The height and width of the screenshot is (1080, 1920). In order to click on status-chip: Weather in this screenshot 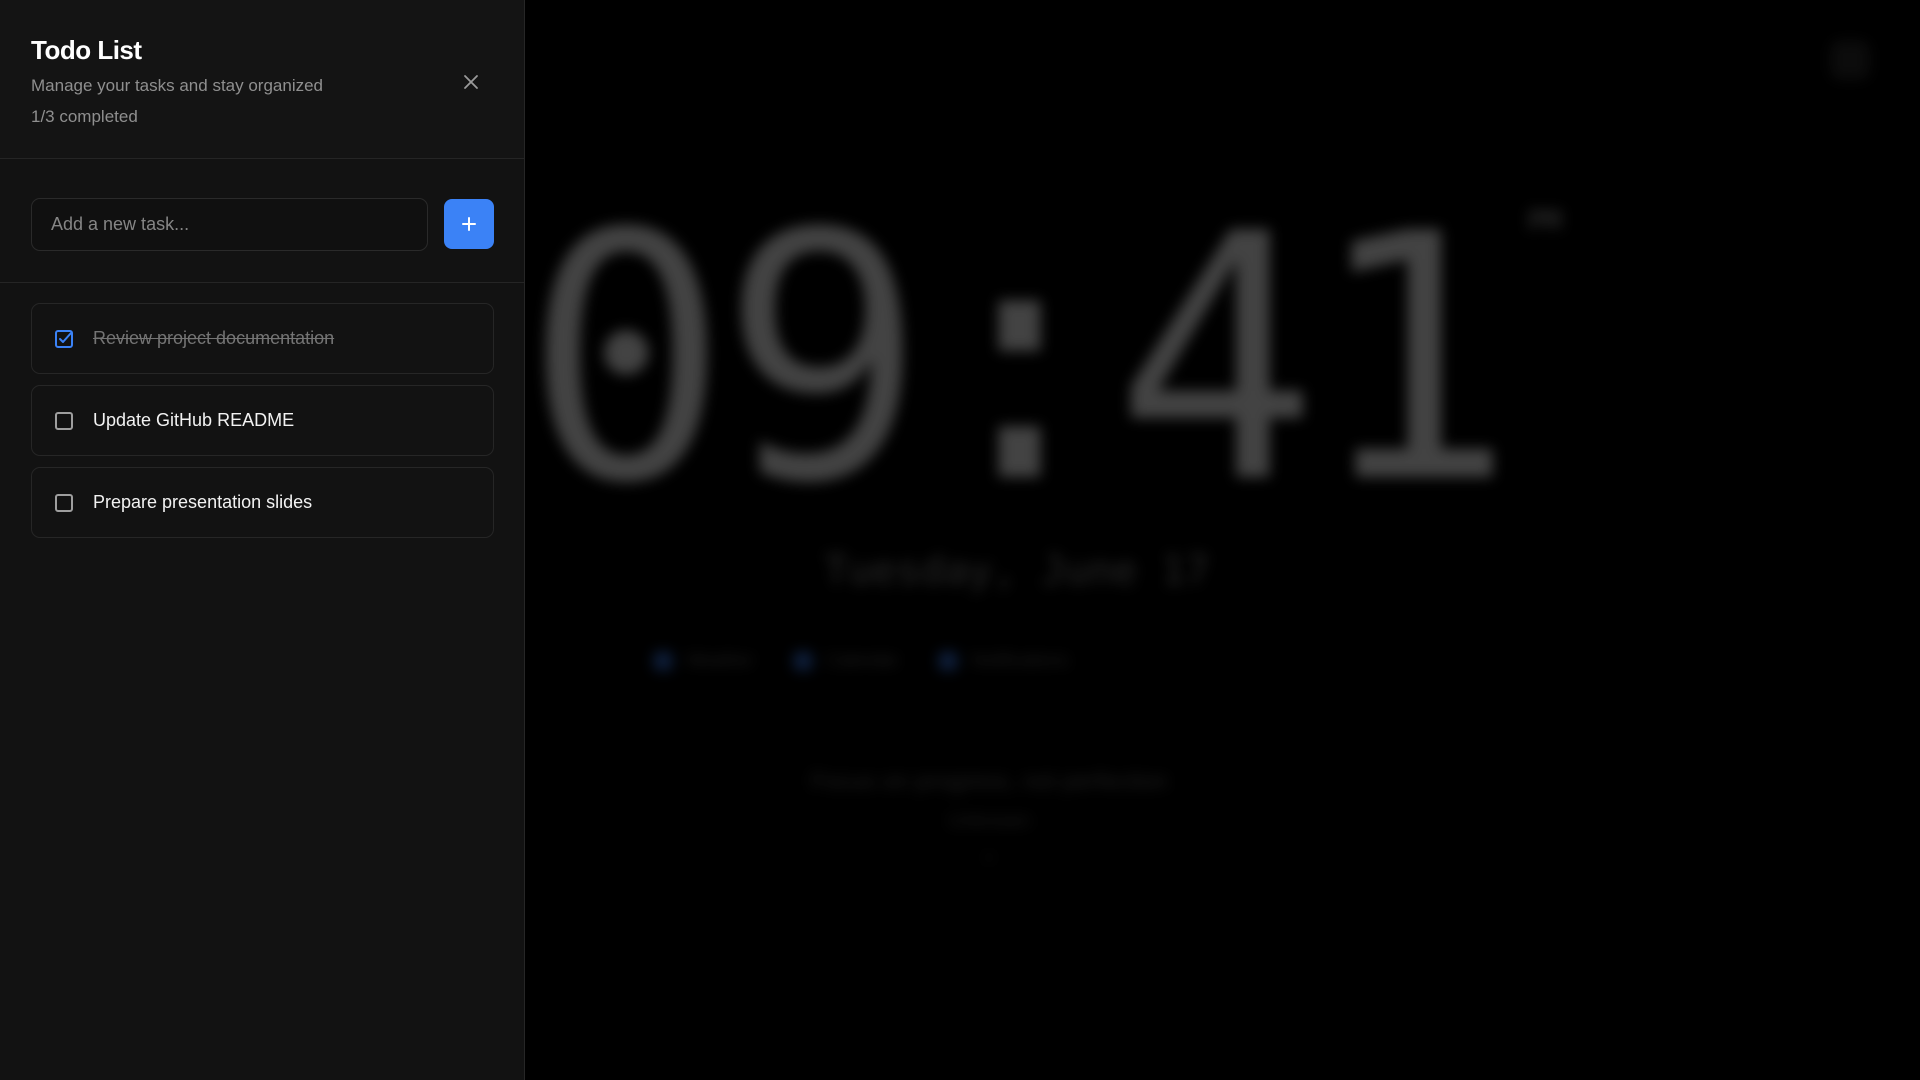, I will do `click(704, 660)`.